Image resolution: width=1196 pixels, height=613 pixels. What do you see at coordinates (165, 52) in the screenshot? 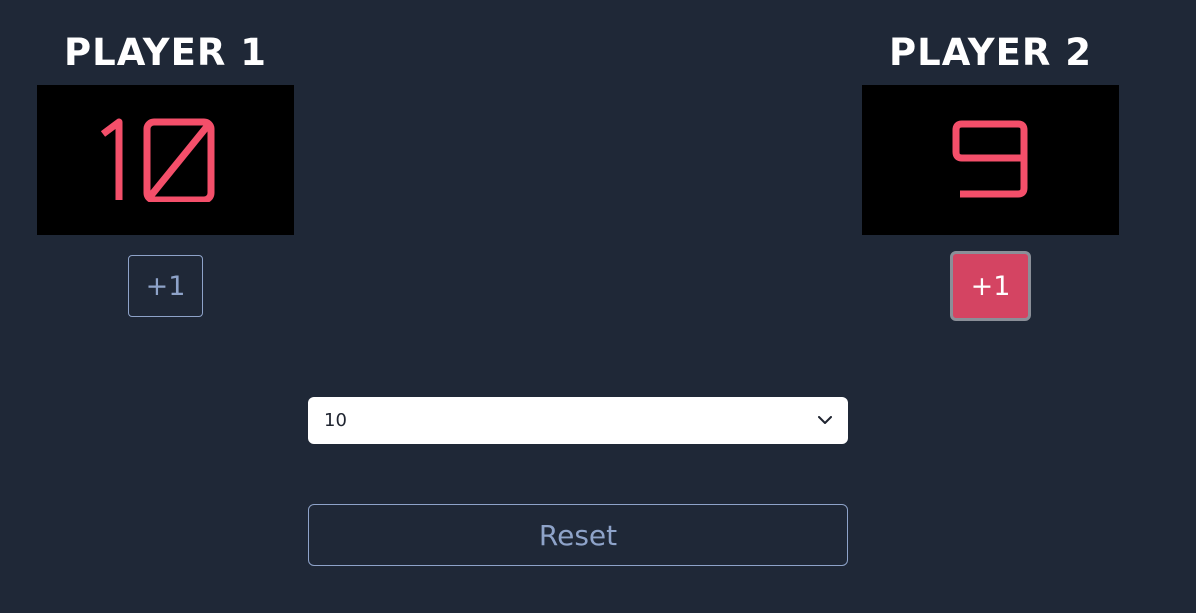
I see `player-1-title: PLAYER 1` at bounding box center [165, 52].